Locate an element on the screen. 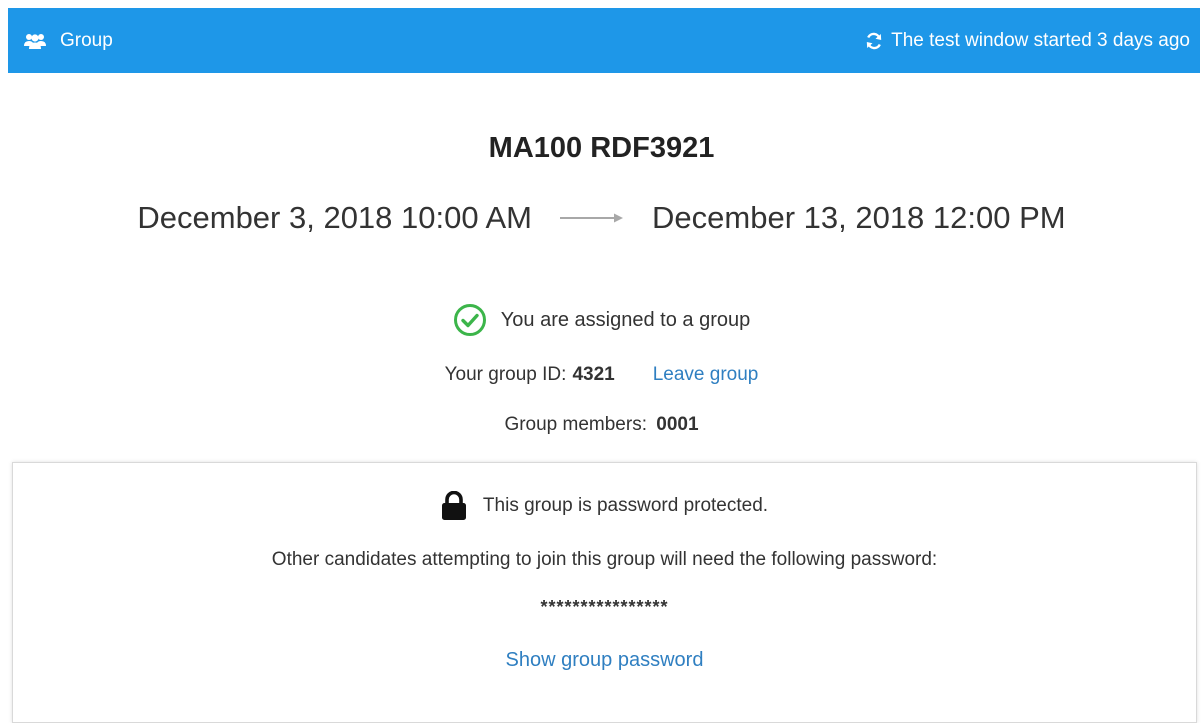 The image size is (1203, 723). arrow-right-icon is located at coordinates (592, 218).